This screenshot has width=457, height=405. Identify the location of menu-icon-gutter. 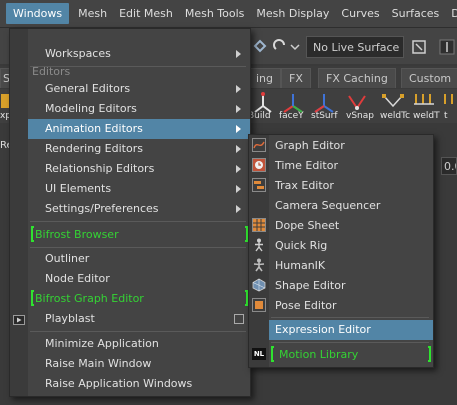
(19, 212).